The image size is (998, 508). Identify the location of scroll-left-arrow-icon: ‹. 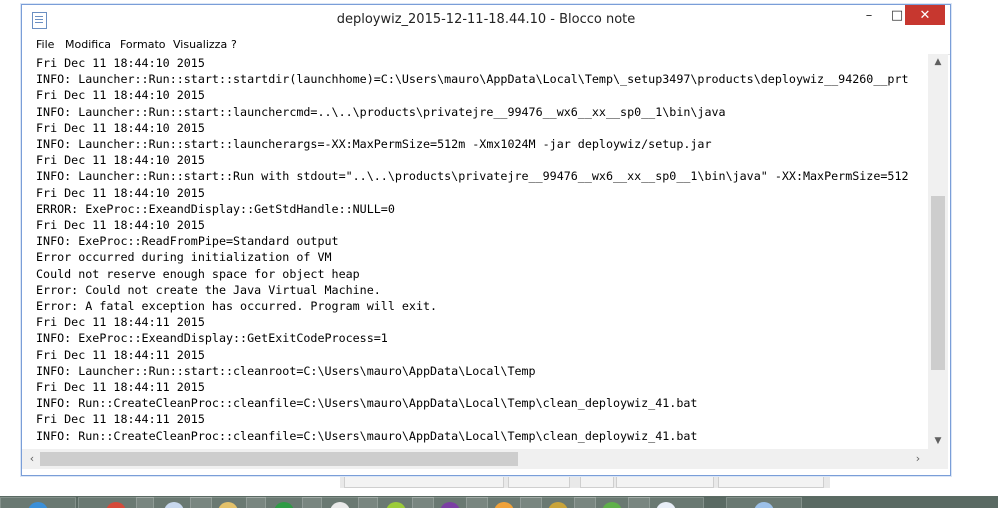
(32, 459).